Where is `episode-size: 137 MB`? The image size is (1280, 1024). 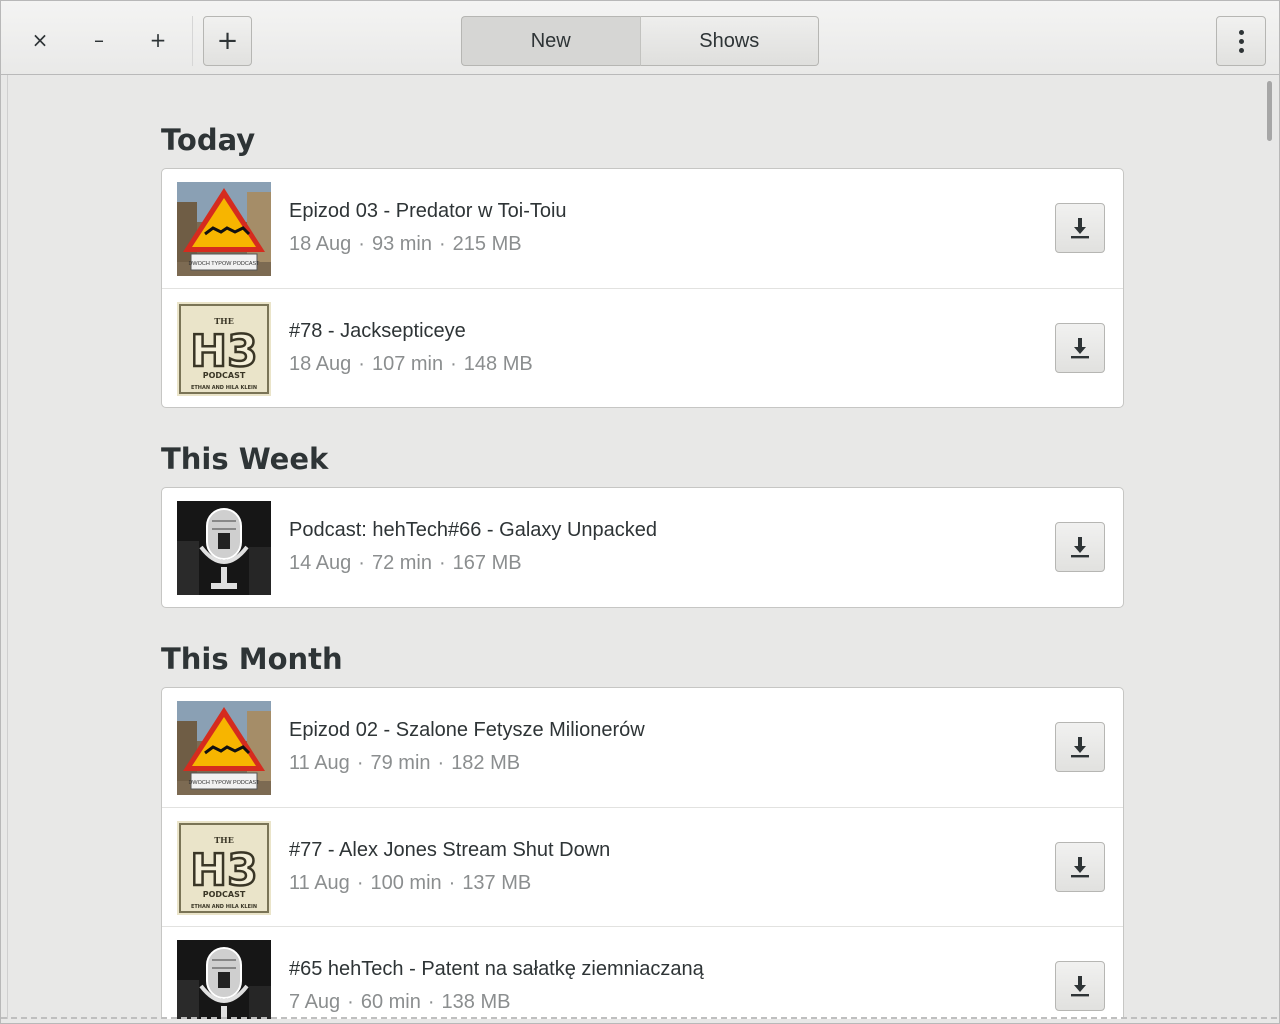
episode-size: 137 MB is located at coordinates (497, 883).